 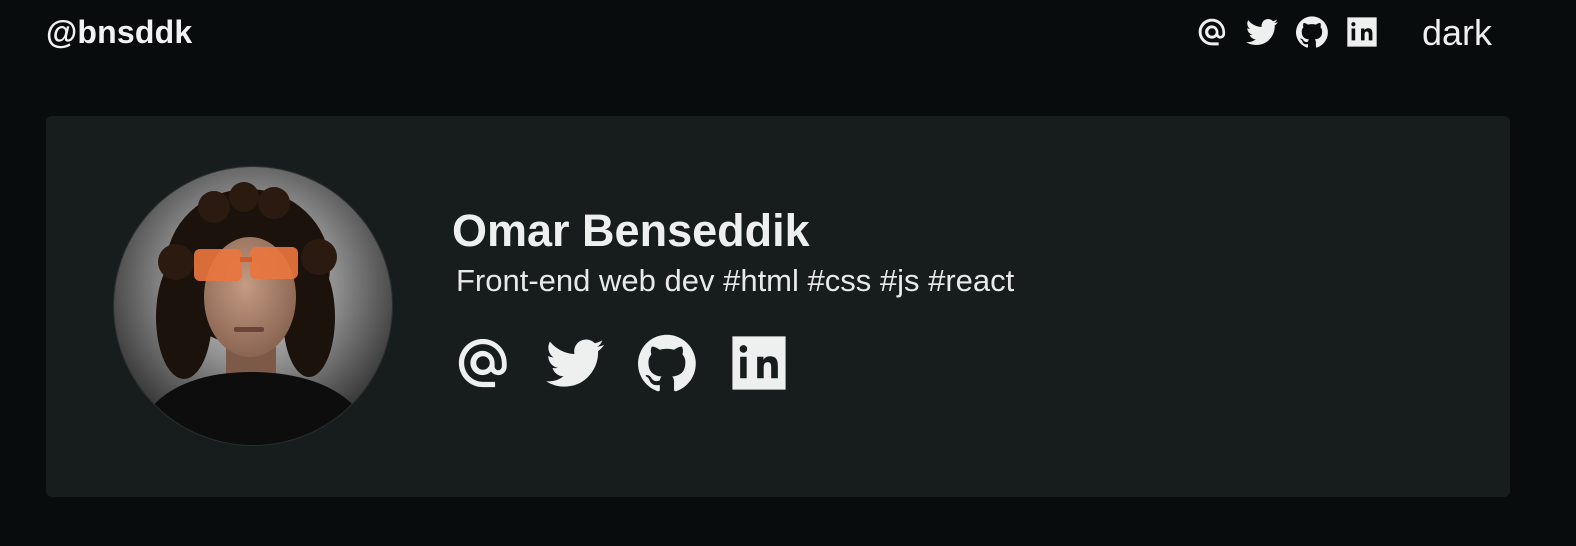 I want to click on header-twitter-link, so click(x=1262, y=32).